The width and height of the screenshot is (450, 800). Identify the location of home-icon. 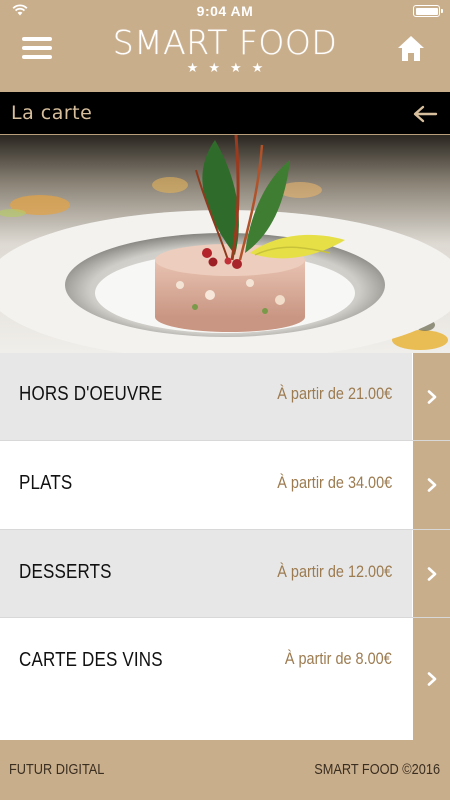
(411, 48).